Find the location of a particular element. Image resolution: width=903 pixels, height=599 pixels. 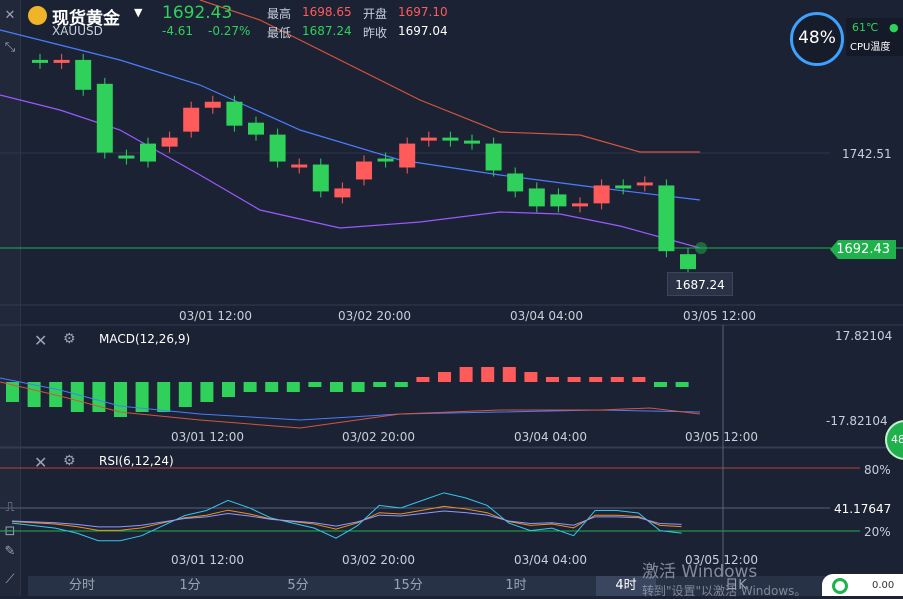

corner-value: 0.00 is located at coordinates (883, 585).